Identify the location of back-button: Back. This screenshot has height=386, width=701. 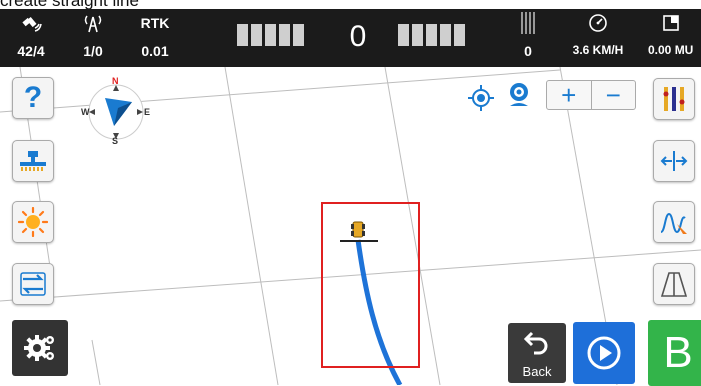
(537, 353).